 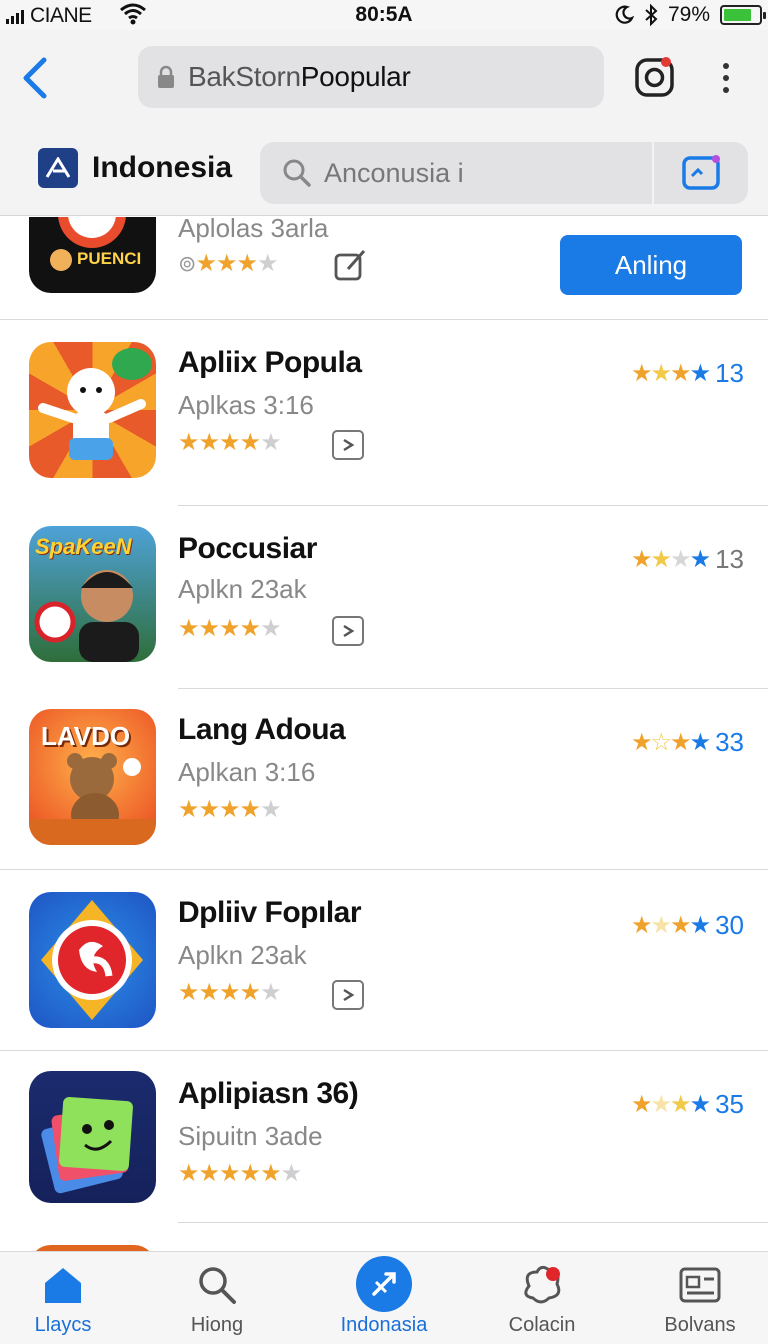 I want to click on battery-icon, so click(x=743, y=15).